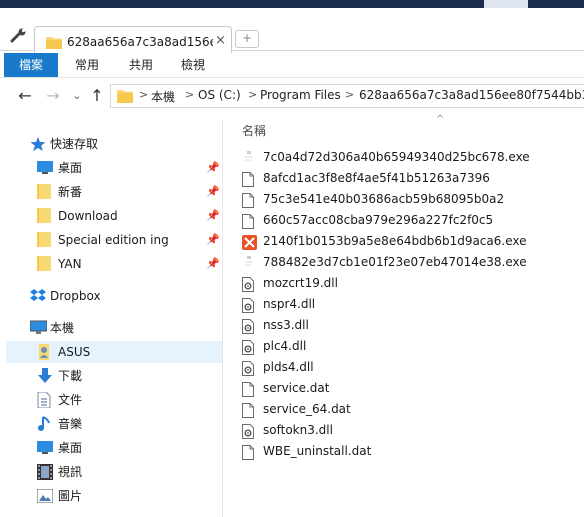  I want to click on file-row: 8afcd1ac3f8e8f4ae5f41b51263a7396, so click(412, 179).